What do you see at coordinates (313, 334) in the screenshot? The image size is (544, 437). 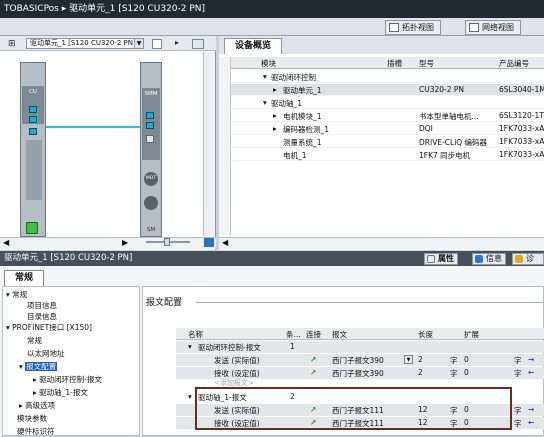 I see `col-connection: 连接` at bounding box center [313, 334].